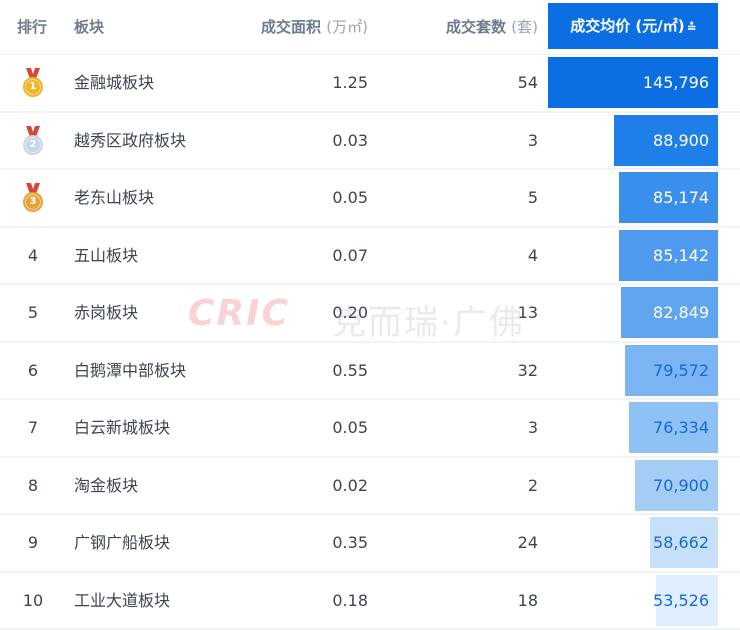  I want to click on area-cell: 0.18, so click(350, 600).